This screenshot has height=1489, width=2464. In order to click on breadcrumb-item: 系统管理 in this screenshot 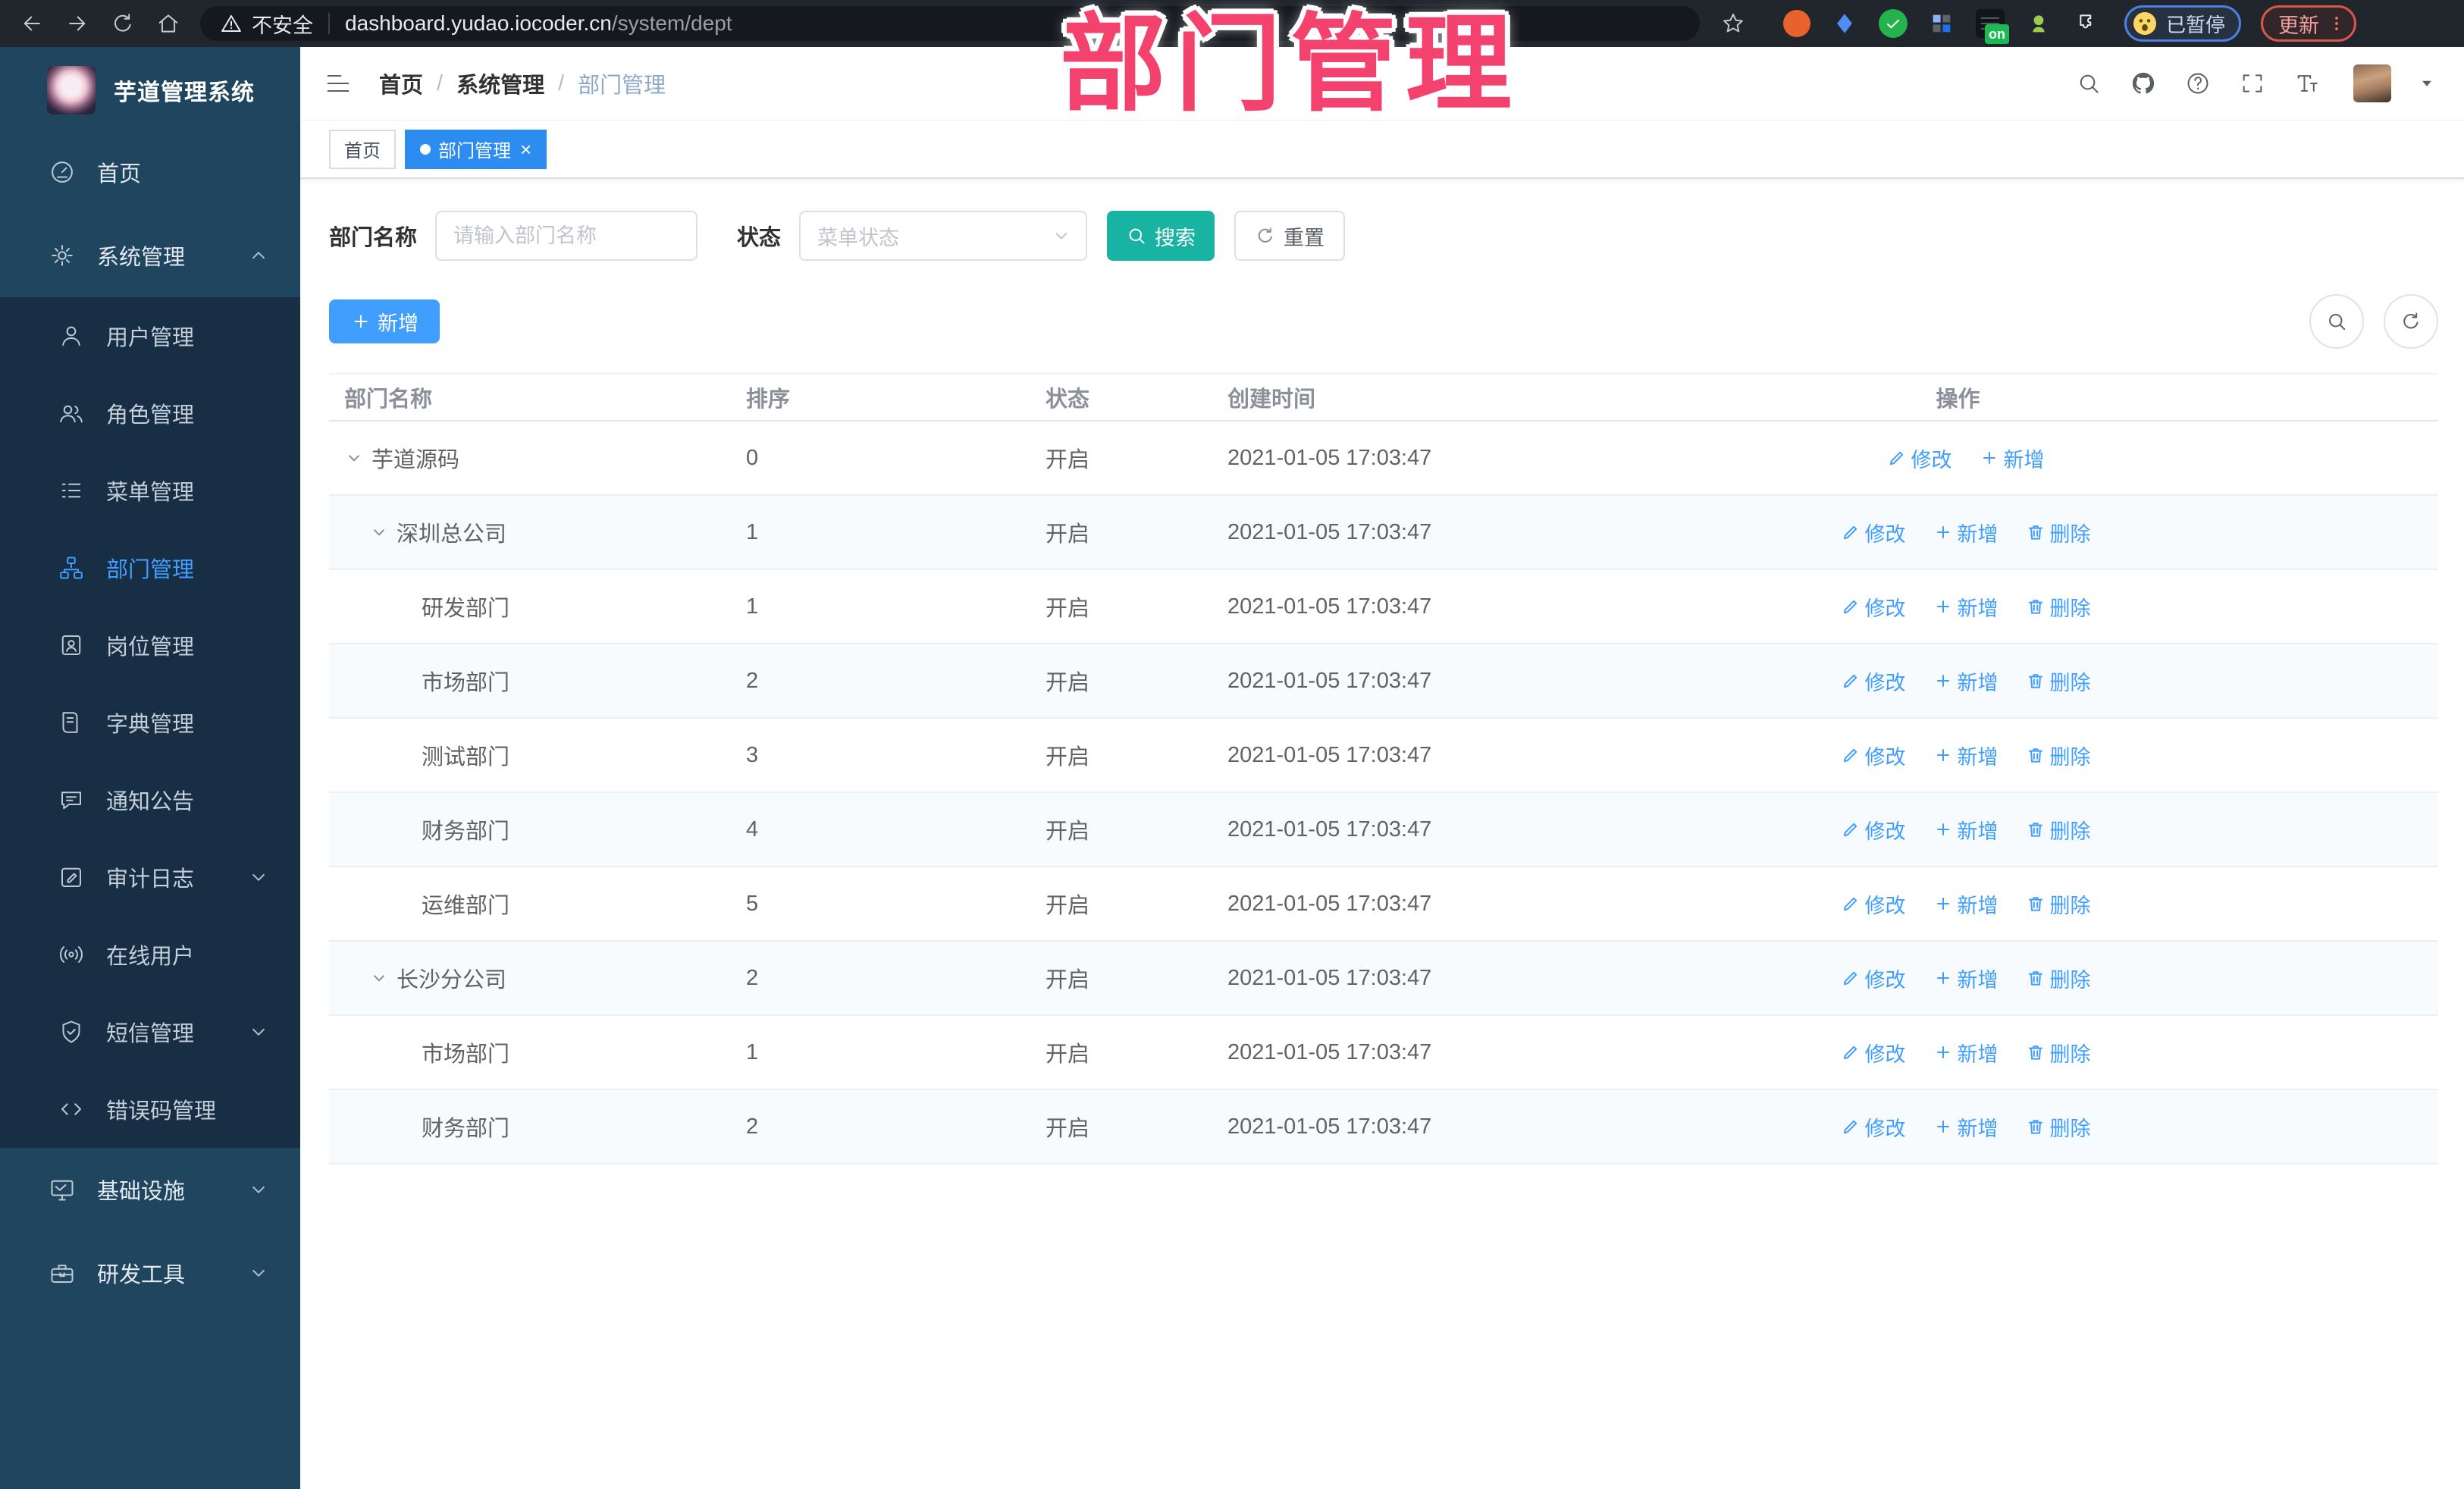, I will do `click(500, 83)`.